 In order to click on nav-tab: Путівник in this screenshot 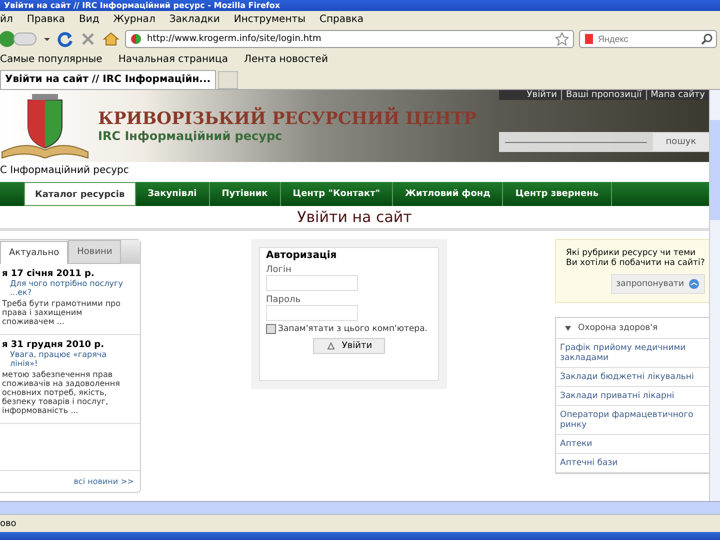, I will do `click(245, 194)`.